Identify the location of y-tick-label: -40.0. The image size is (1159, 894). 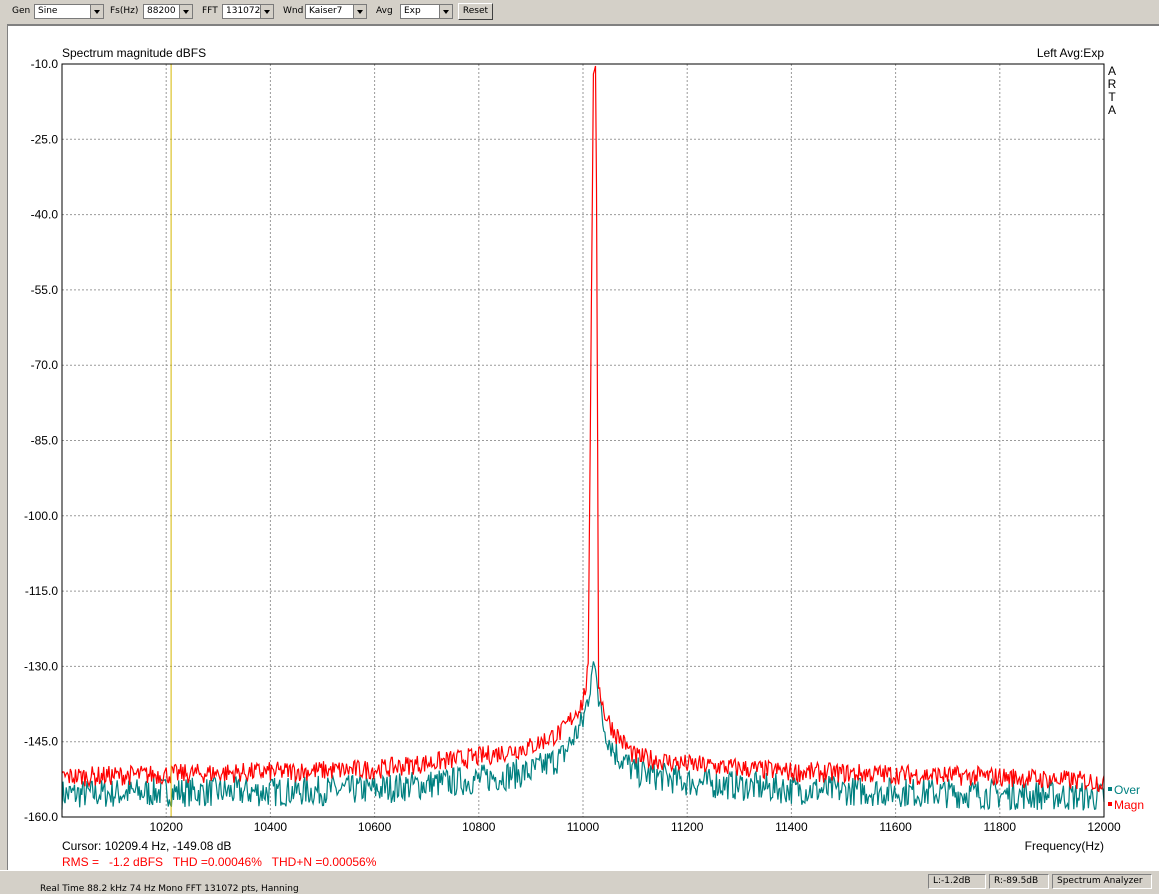
(45, 215).